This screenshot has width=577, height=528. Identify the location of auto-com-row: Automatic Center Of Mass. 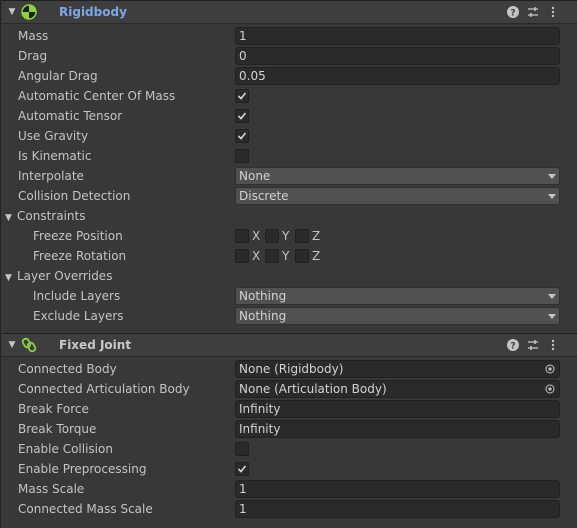
(289, 96).